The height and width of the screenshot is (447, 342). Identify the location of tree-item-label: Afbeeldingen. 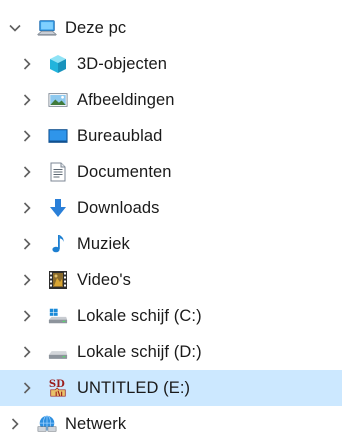
(126, 100).